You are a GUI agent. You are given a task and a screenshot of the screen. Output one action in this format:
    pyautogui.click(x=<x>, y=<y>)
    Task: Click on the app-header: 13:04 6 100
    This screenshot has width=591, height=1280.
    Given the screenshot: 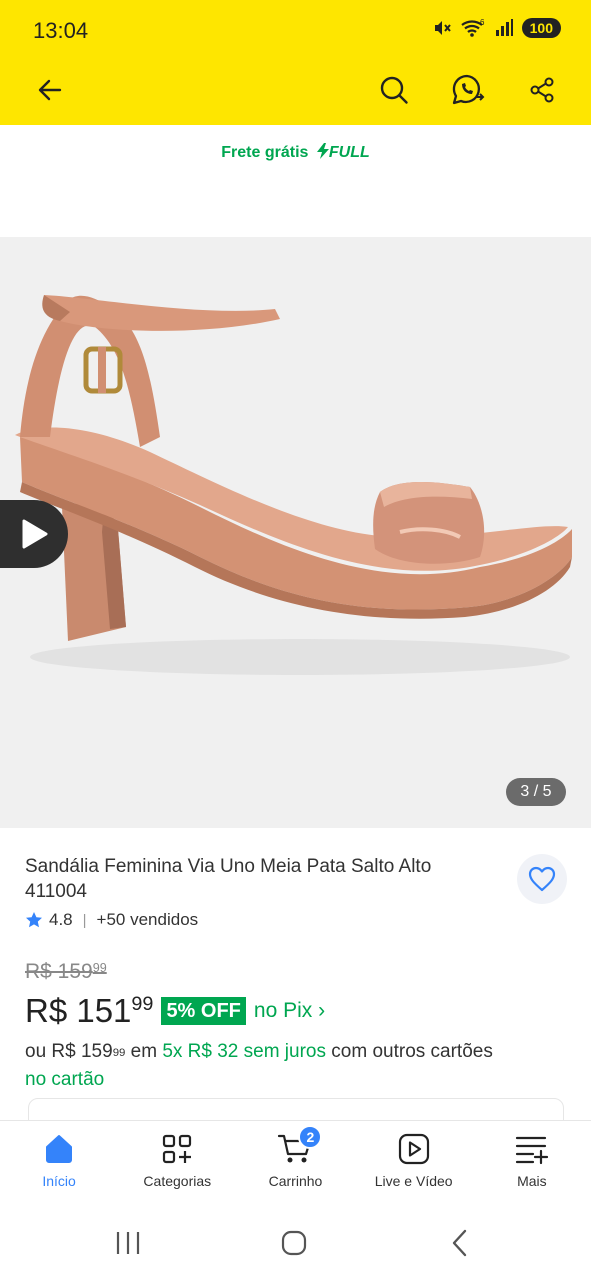 What is the action you would take?
    pyautogui.click(x=295, y=62)
    